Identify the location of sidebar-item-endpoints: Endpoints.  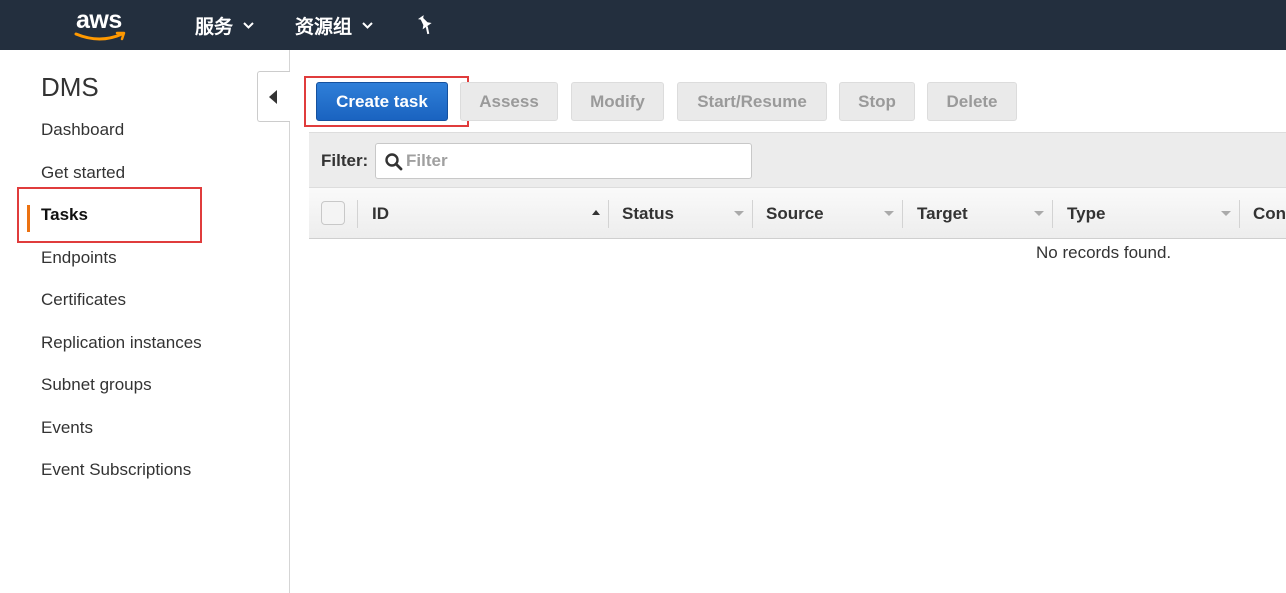
(79, 258).